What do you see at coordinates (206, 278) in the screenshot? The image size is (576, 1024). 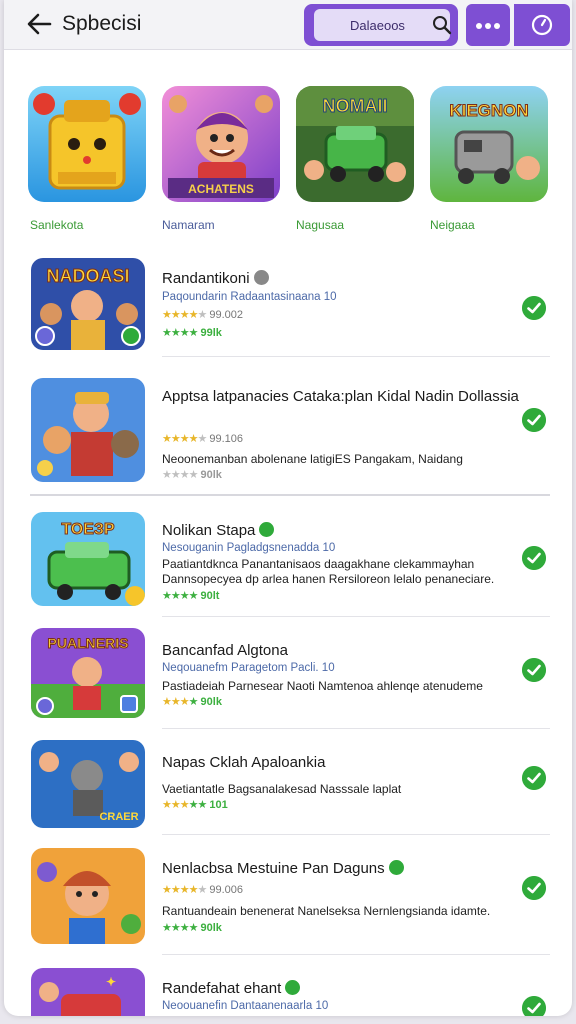 I see `app-title-text: Randantikoni` at bounding box center [206, 278].